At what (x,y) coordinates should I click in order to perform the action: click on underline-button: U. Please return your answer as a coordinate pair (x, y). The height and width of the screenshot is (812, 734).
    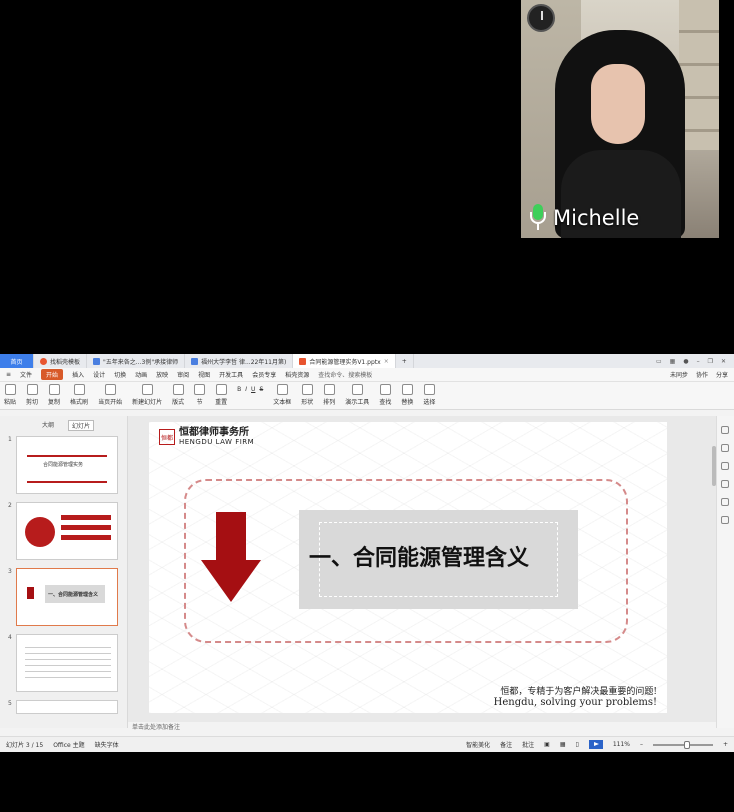
    Looking at the image, I should click on (253, 389).